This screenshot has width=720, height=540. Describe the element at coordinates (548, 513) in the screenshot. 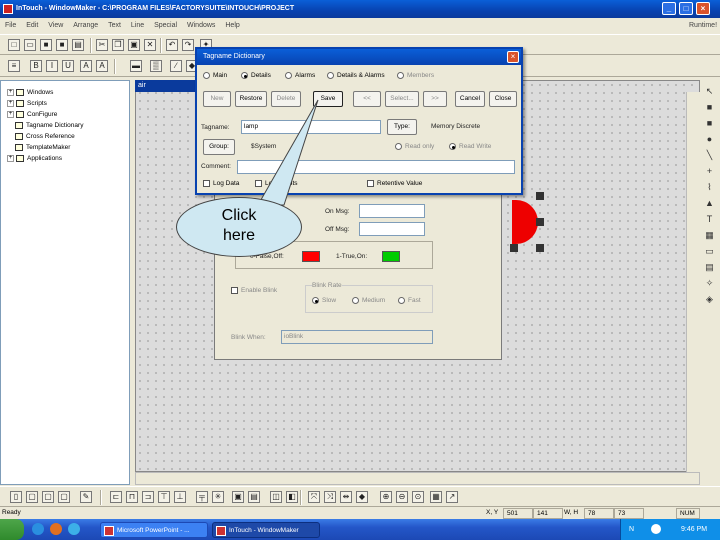

I see `y-value: 141` at that location.